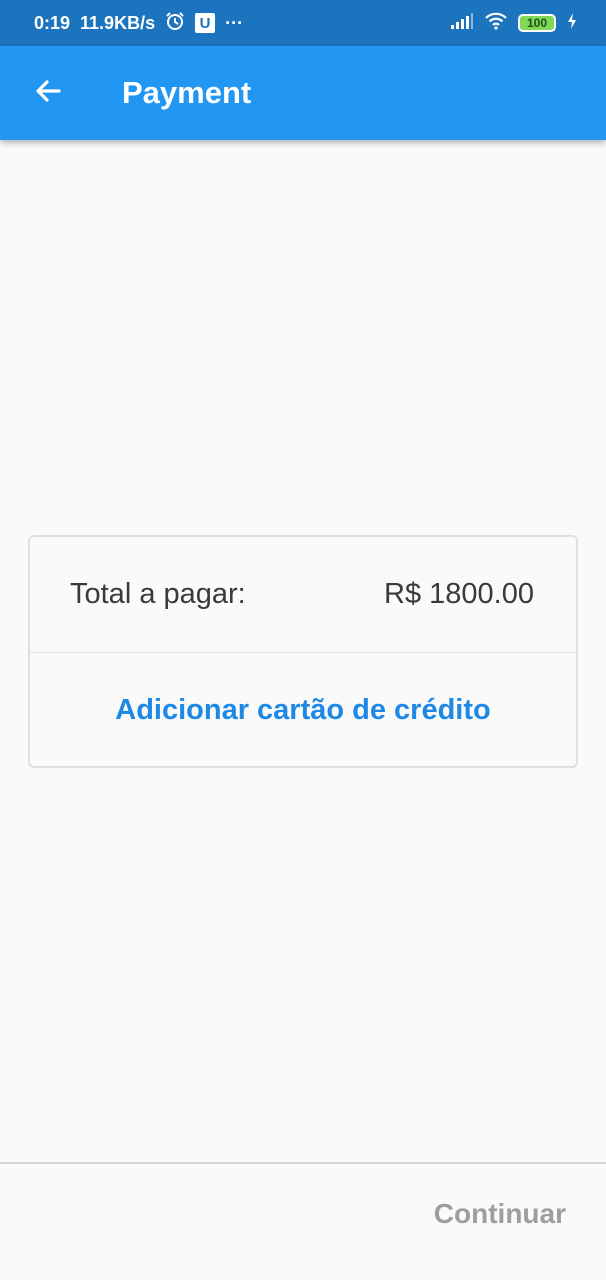 The width and height of the screenshot is (606, 1280). What do you see at coordinates (234, 22) in the screenshot?
I see `more-notifications-icon: ···` at bounding box center [234, 22].